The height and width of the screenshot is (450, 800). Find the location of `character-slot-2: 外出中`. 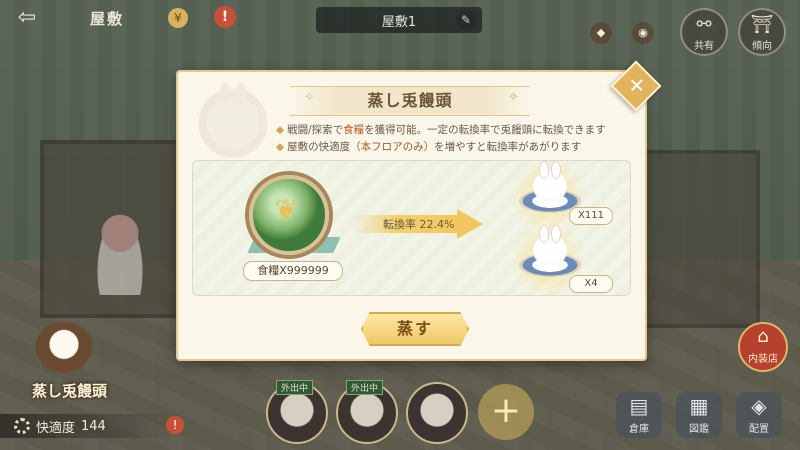

character-slot-2: 外出中 is located at coordinates (367, 412).